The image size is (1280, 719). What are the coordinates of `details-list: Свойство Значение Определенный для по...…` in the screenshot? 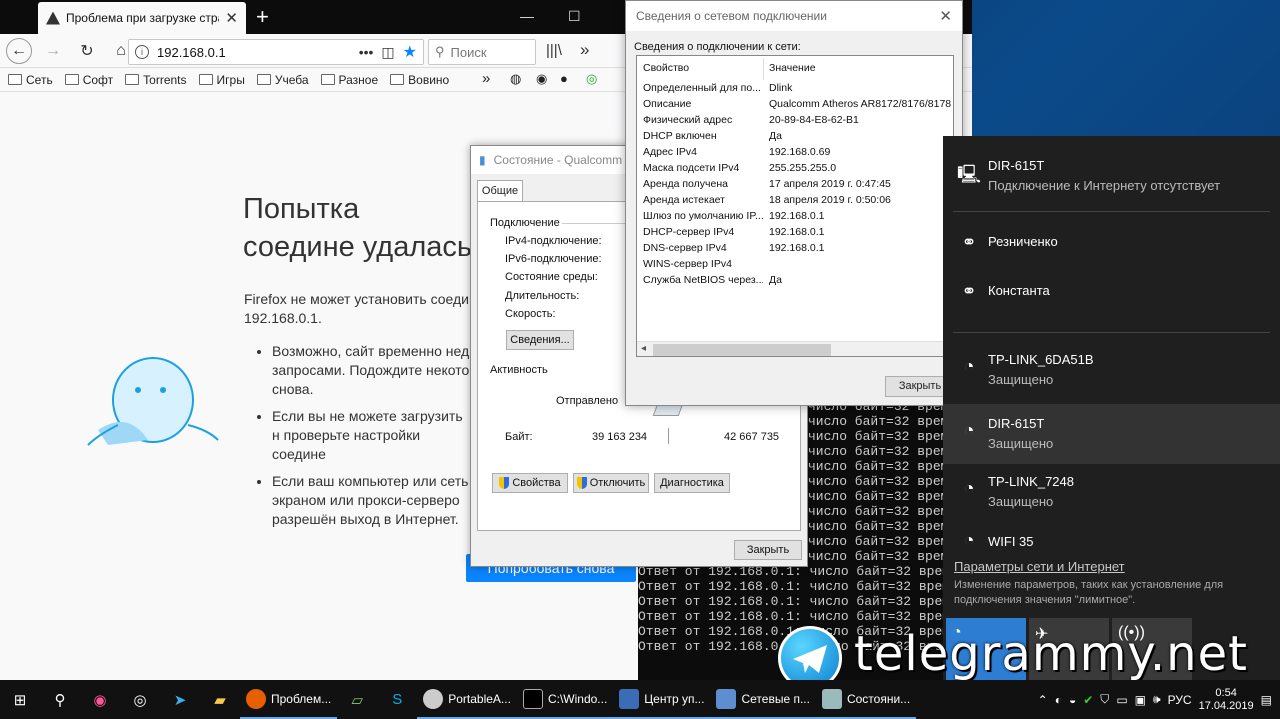 It's located at (795, 206).